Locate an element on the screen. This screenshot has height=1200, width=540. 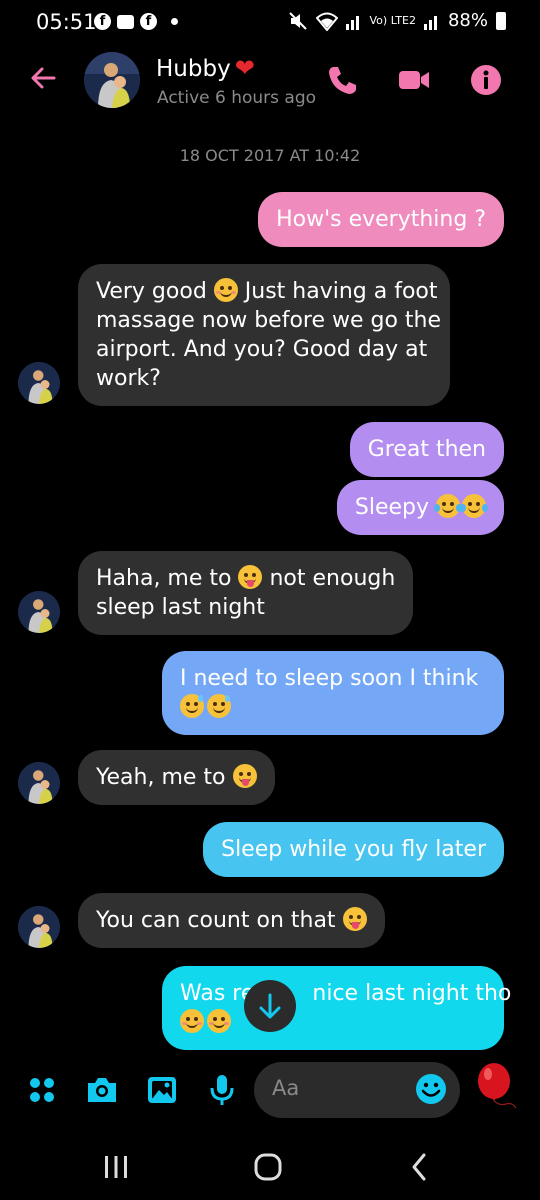
balloon-reaction-icon is located at coordinates (496, 1088).